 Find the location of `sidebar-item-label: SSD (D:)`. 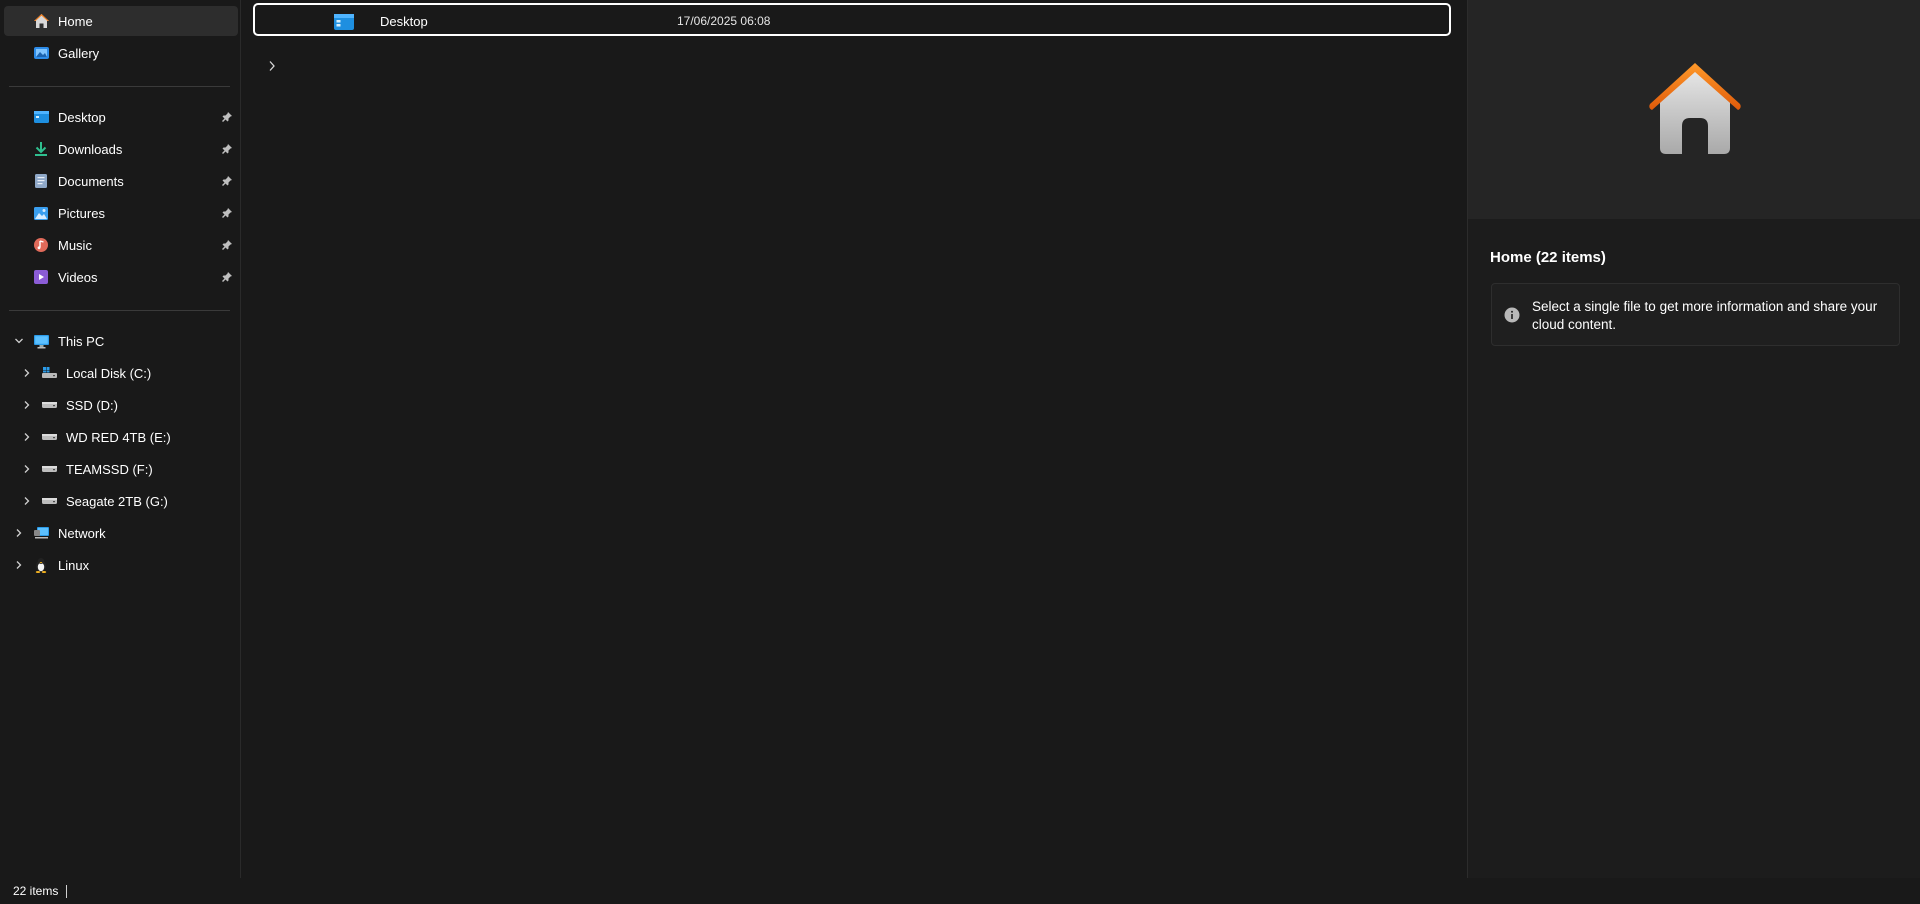

sidebar-item-label: SSD (D:) is located at coordinates (92, 405).